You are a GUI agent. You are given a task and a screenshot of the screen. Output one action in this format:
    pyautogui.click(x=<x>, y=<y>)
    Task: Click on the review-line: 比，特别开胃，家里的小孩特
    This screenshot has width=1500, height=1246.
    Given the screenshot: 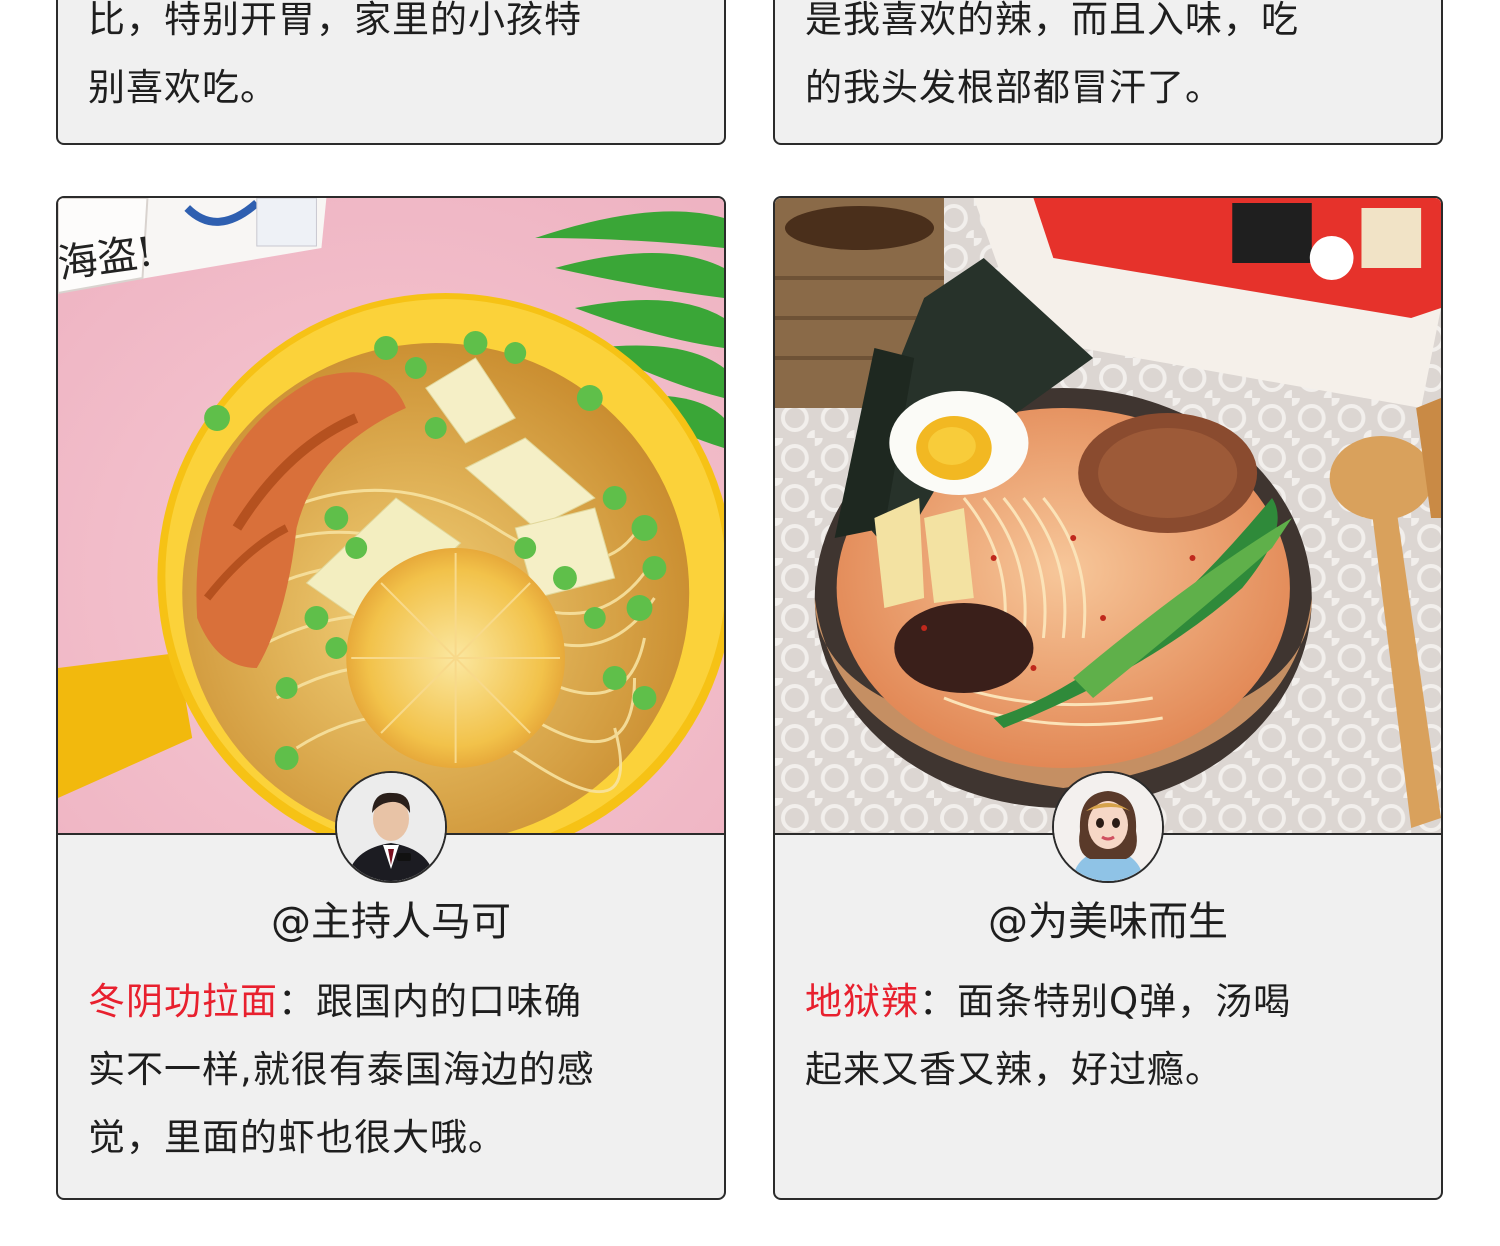 What is the action you would take?
    pyautogui.click(x=335, y=20)
    